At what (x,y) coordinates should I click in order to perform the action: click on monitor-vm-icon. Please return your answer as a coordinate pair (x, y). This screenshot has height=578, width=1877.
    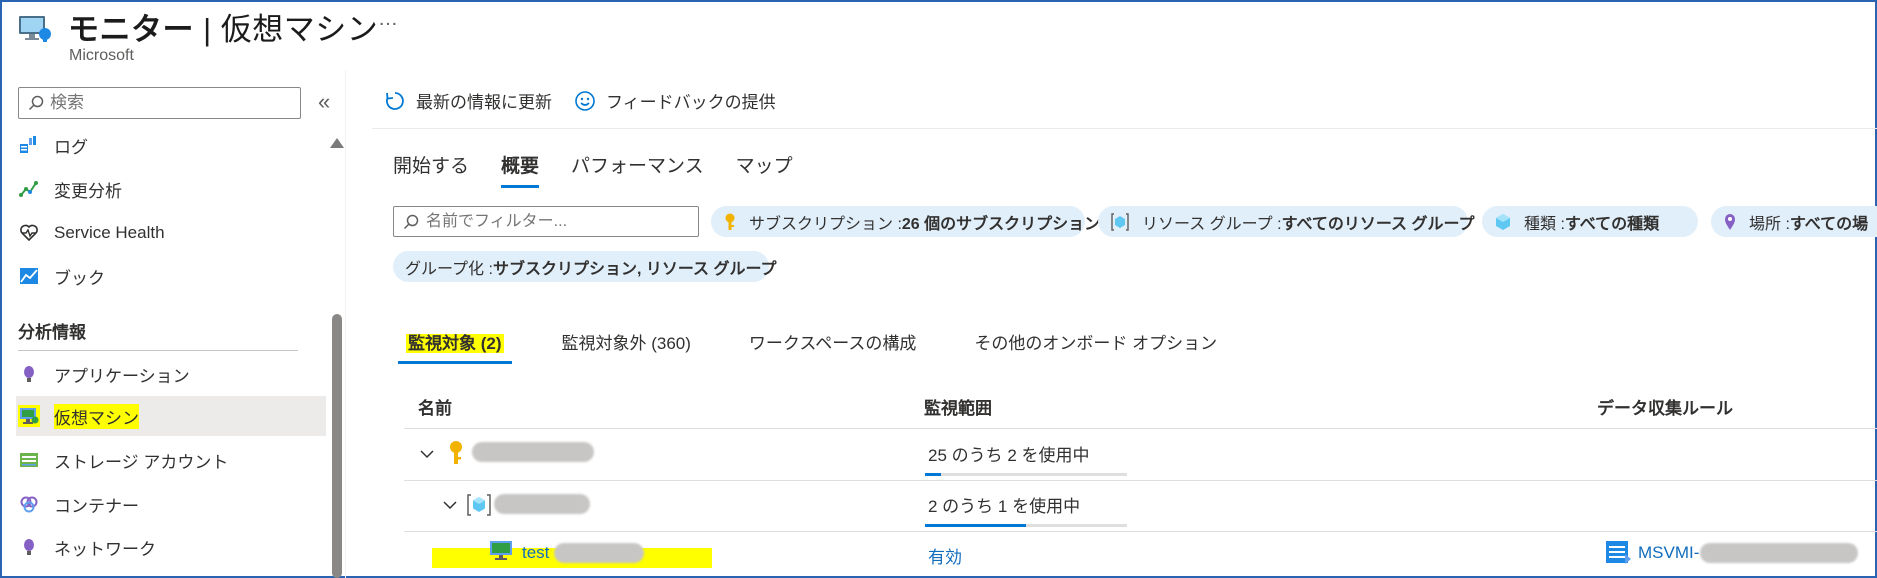
    Looking at the image, I should click on (35, 29).